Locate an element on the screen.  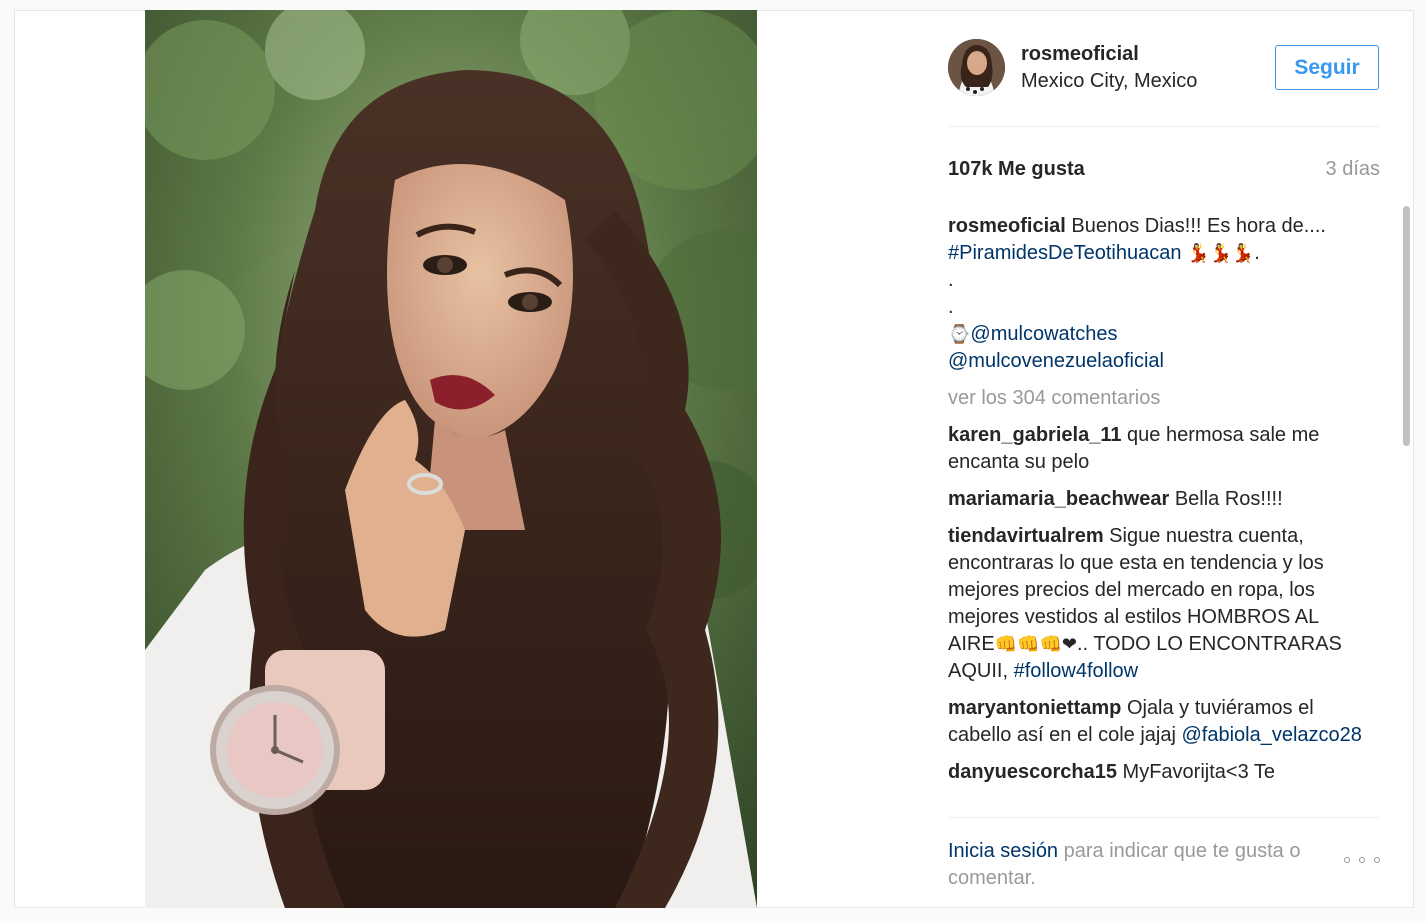
caption-mention: @mulcovenezuelaoficial is located at coordinates (1056, 361).